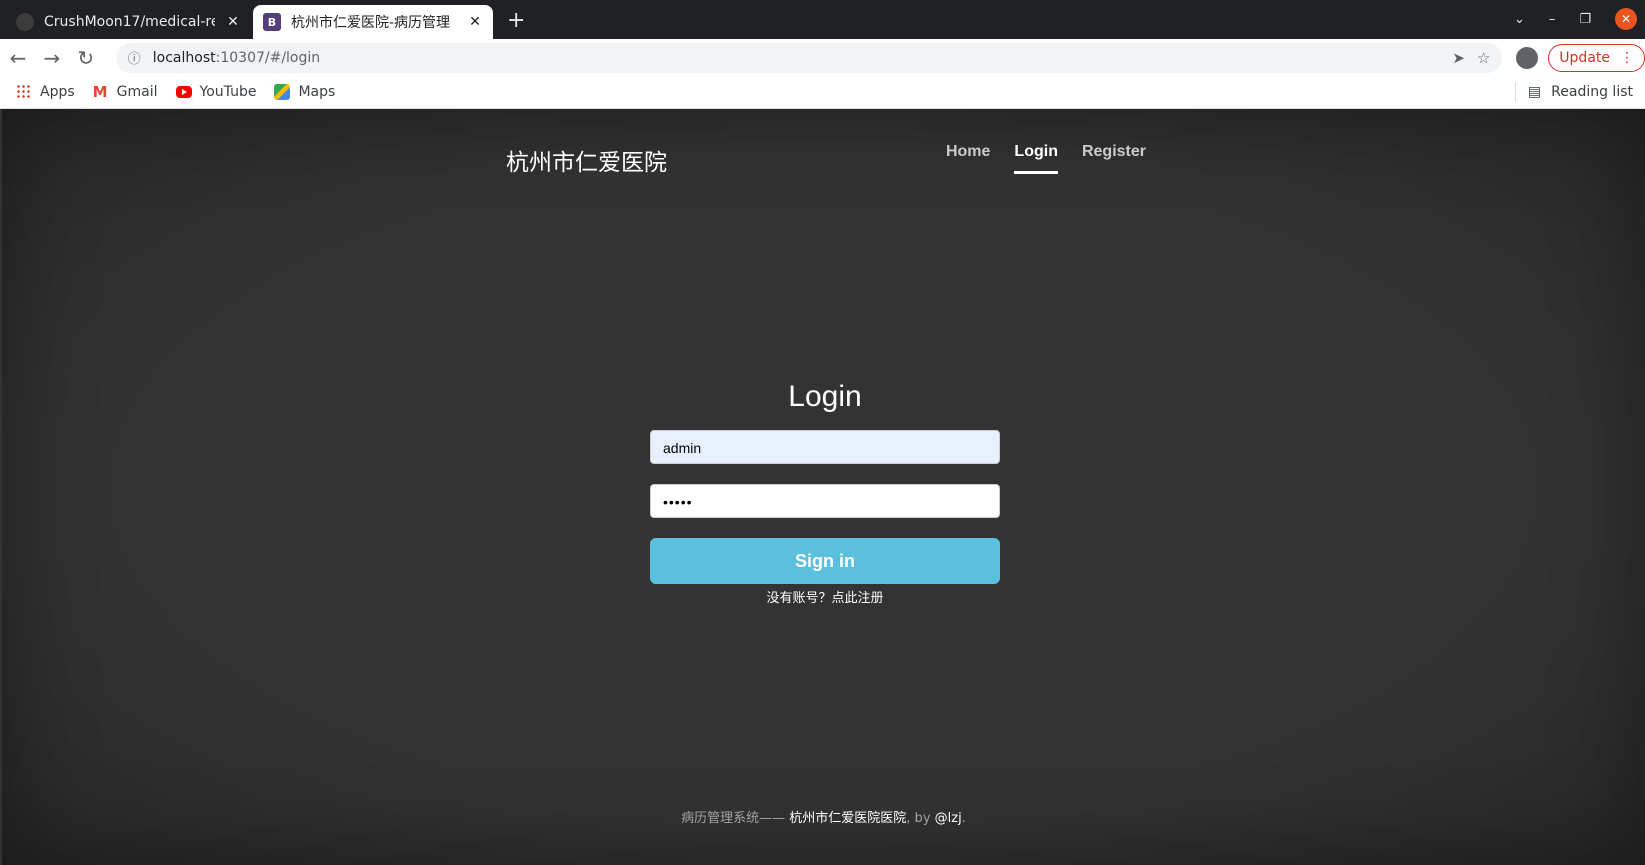 The width and height of the screenshot is (1645, 865). Describe the element at coordinates (24, 92) in the screenshot. I see `apps-icon` at that location.